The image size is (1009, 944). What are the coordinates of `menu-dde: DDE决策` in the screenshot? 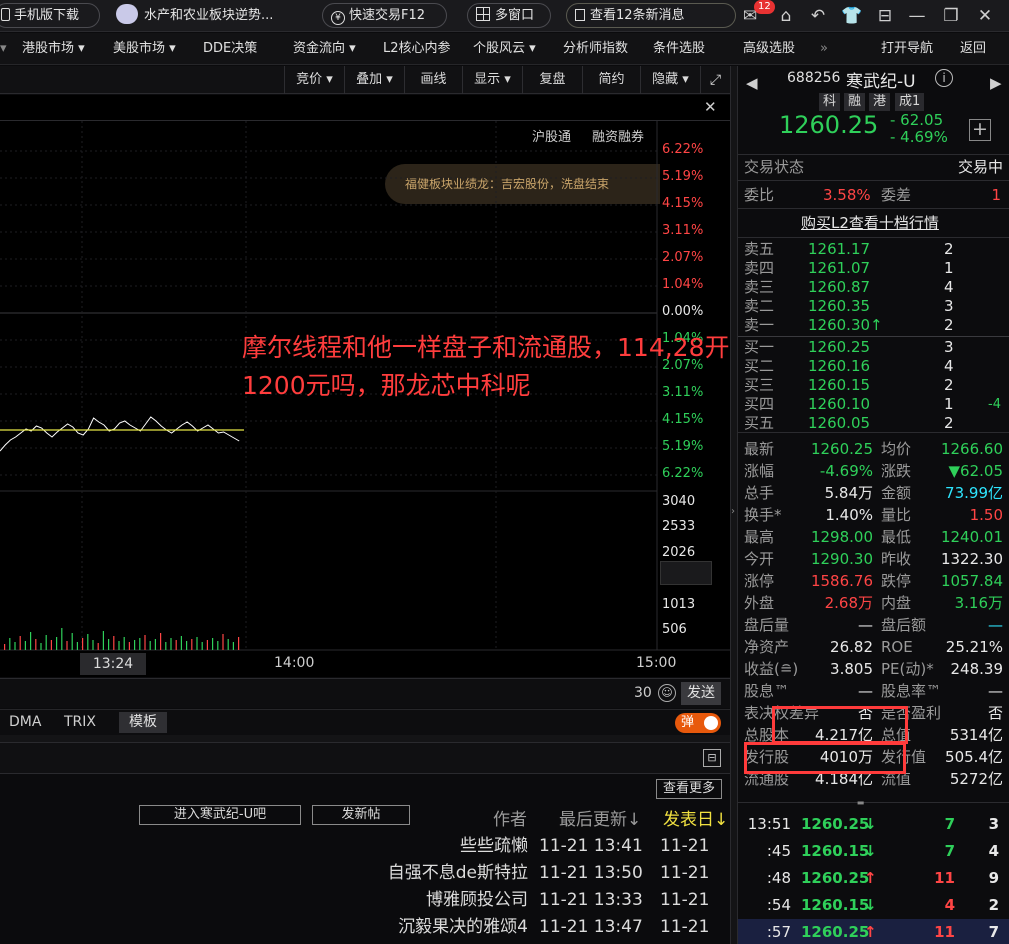 It's located at (230, 49).